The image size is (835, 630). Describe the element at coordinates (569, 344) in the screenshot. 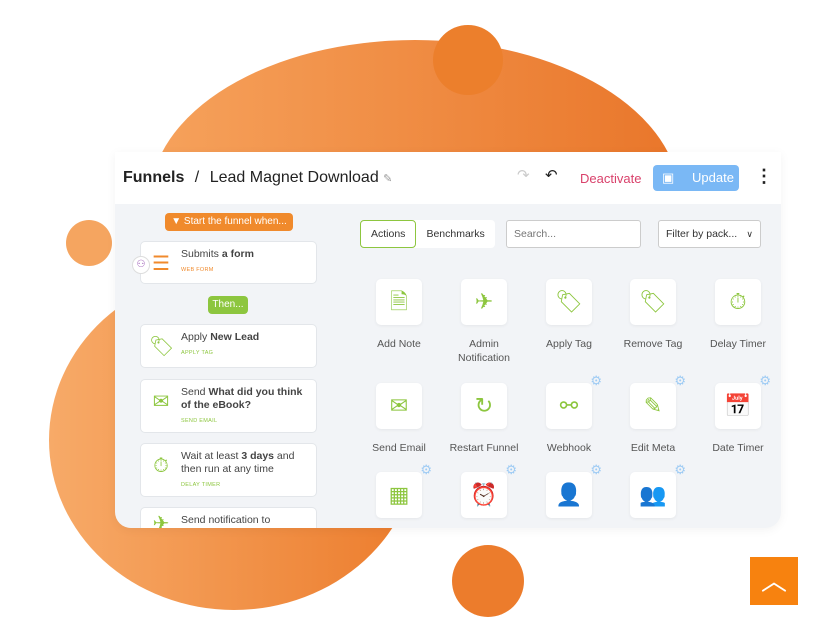

I see `action-label: Apply Tag` at that location.